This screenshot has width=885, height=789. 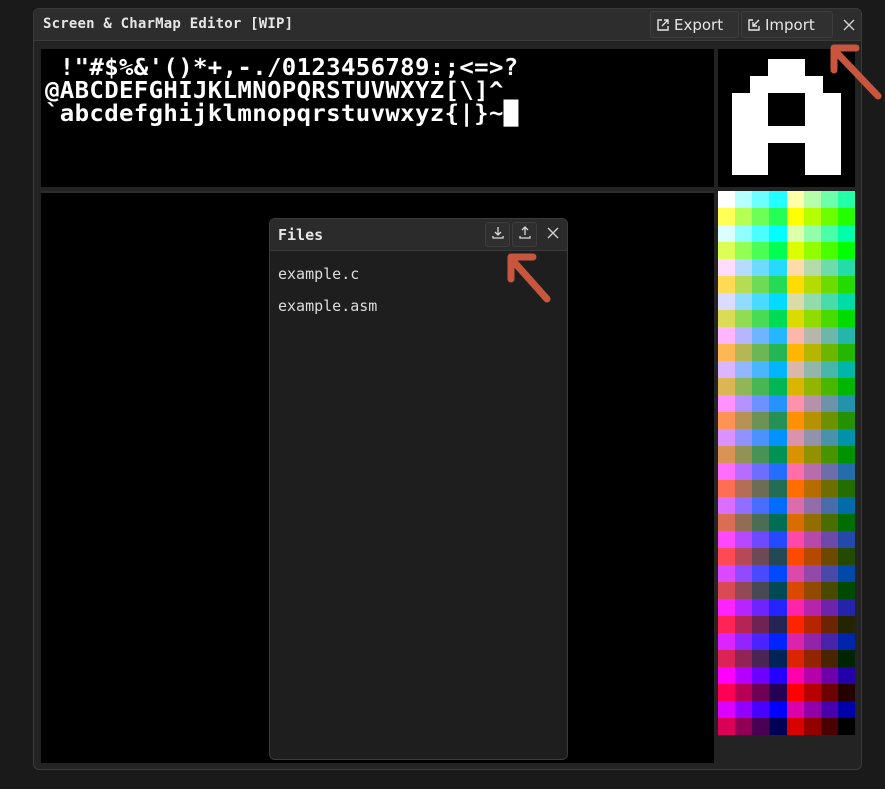 I want to click on charmap-row: `abcdefghijklmnopqrstuvwxyz{|}~█, so click(x=282, y=113).